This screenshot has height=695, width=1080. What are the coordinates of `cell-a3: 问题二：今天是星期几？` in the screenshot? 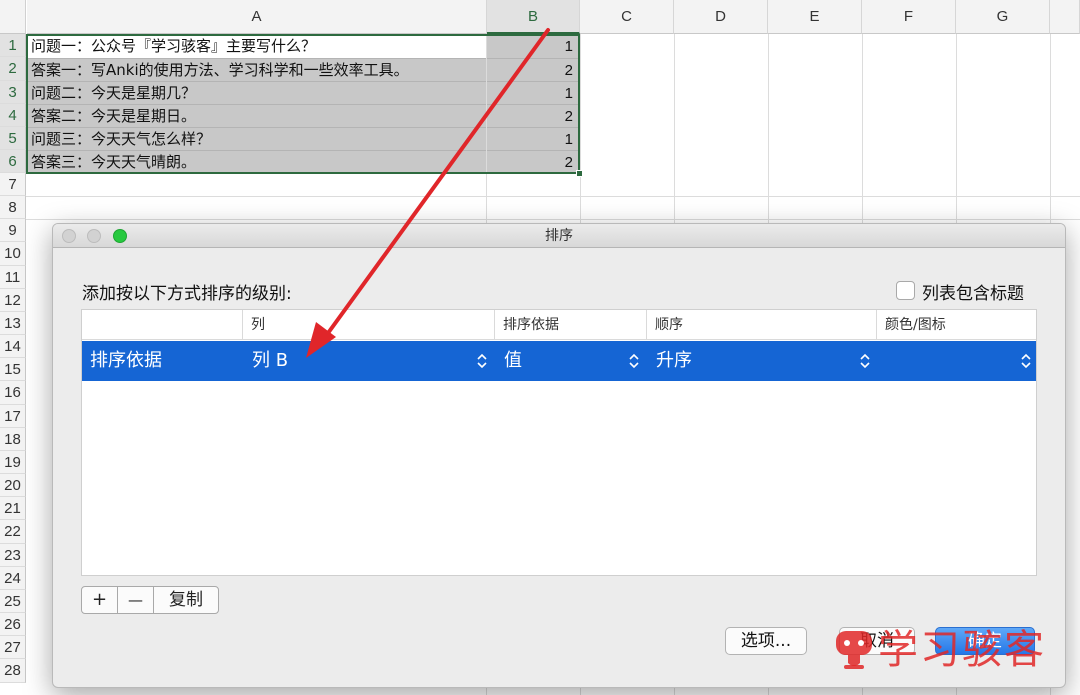 It's located at (256, 92).